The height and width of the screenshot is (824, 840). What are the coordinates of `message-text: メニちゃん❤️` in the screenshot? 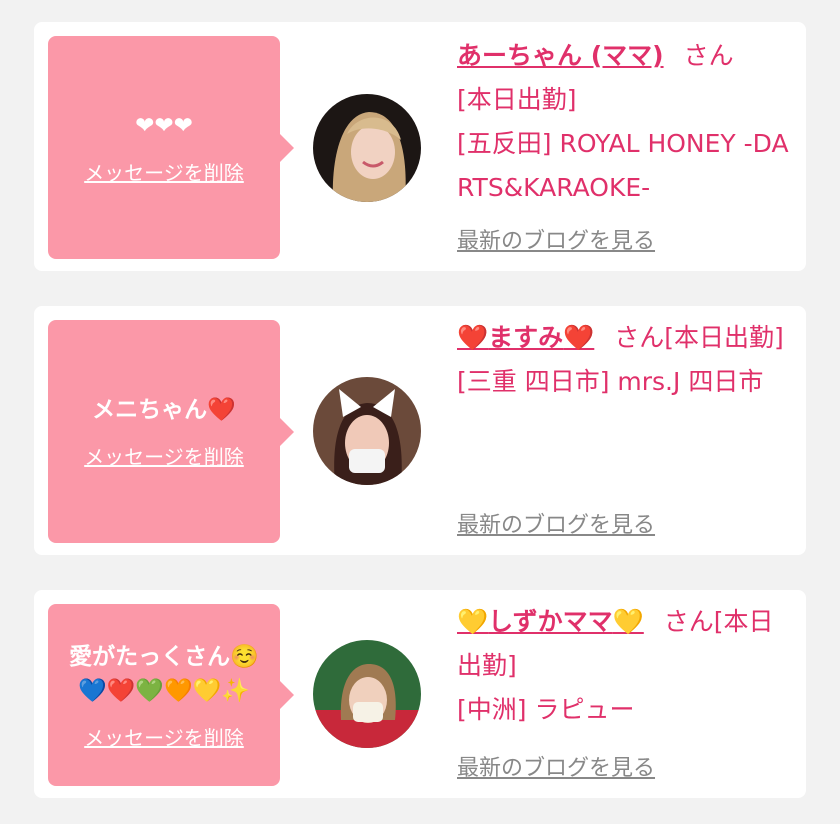 It's located at (164, 410).